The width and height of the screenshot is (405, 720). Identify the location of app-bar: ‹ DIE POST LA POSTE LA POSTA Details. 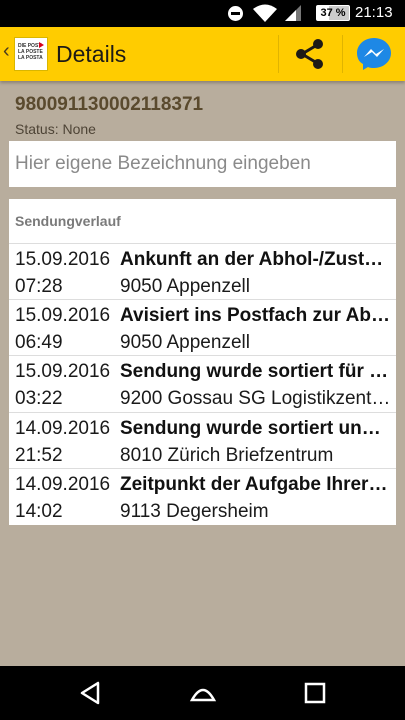
(202, 54).